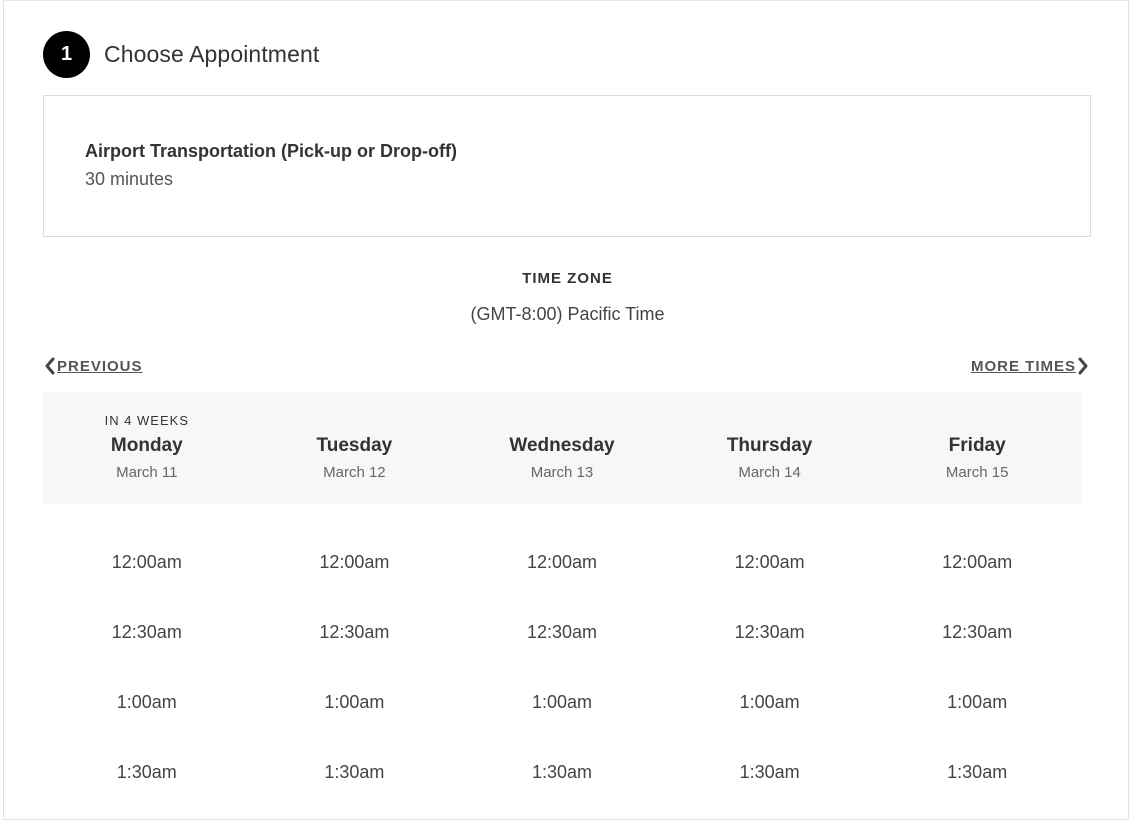  Describe the element at coordinates (567, 314) in the screenshot. I see `timezone-value: (GMT-8:00) Pacific Time` at that location.